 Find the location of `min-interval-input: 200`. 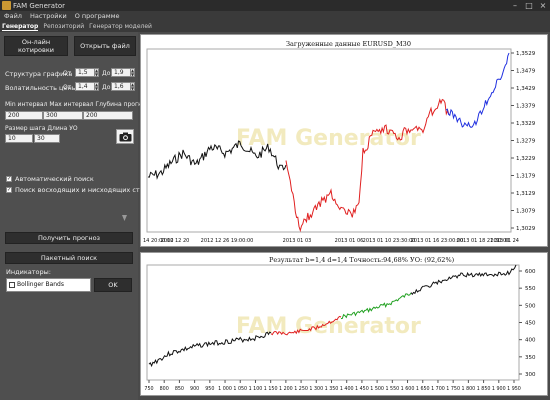

min-interval-input: 200 is located at coordinates (24, 115).